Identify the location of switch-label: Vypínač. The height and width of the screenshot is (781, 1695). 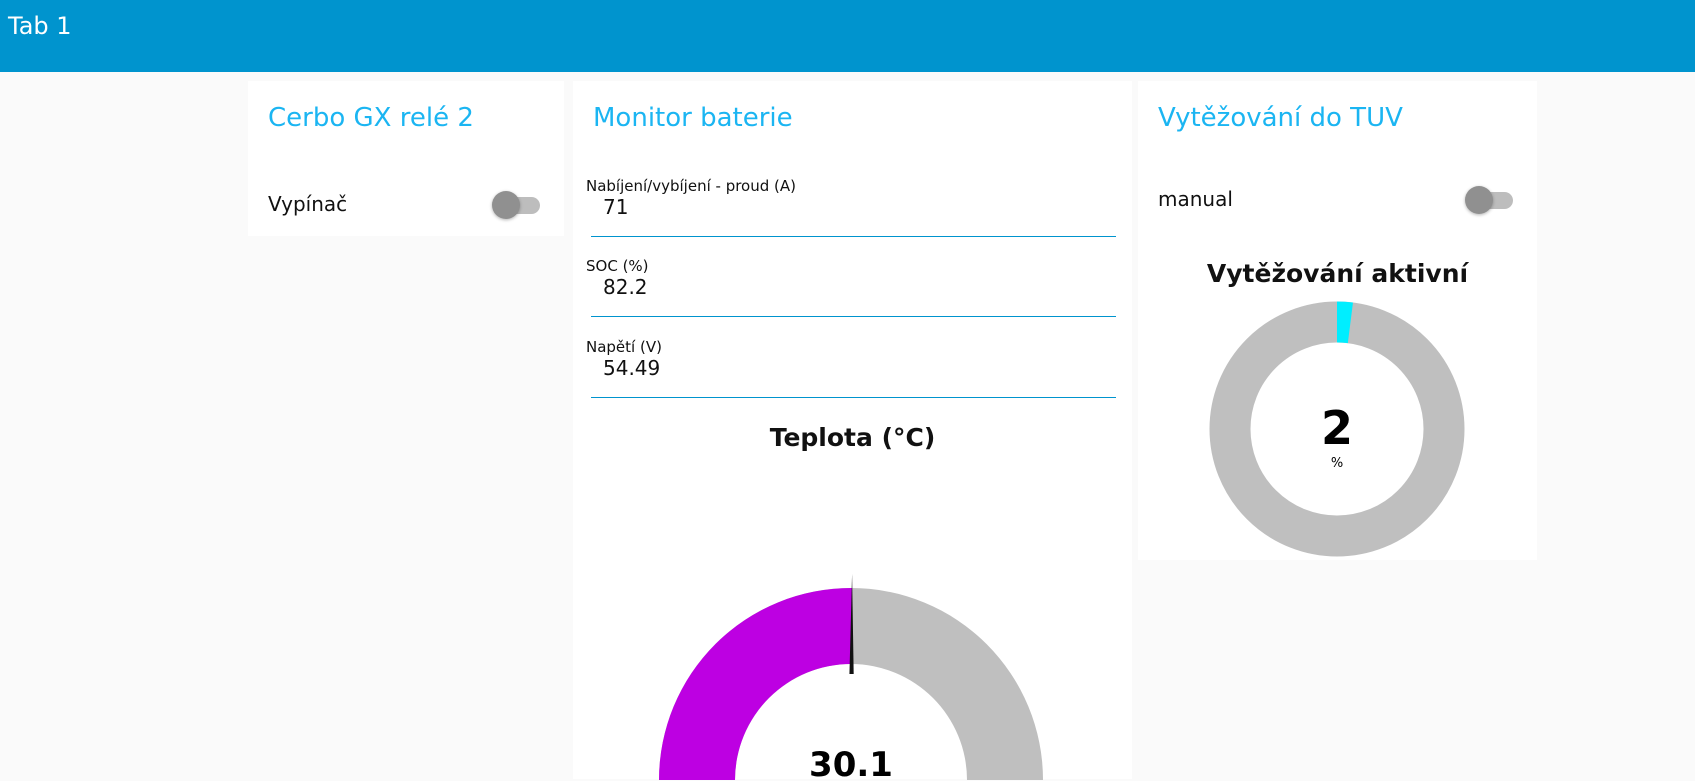
(308, 204).